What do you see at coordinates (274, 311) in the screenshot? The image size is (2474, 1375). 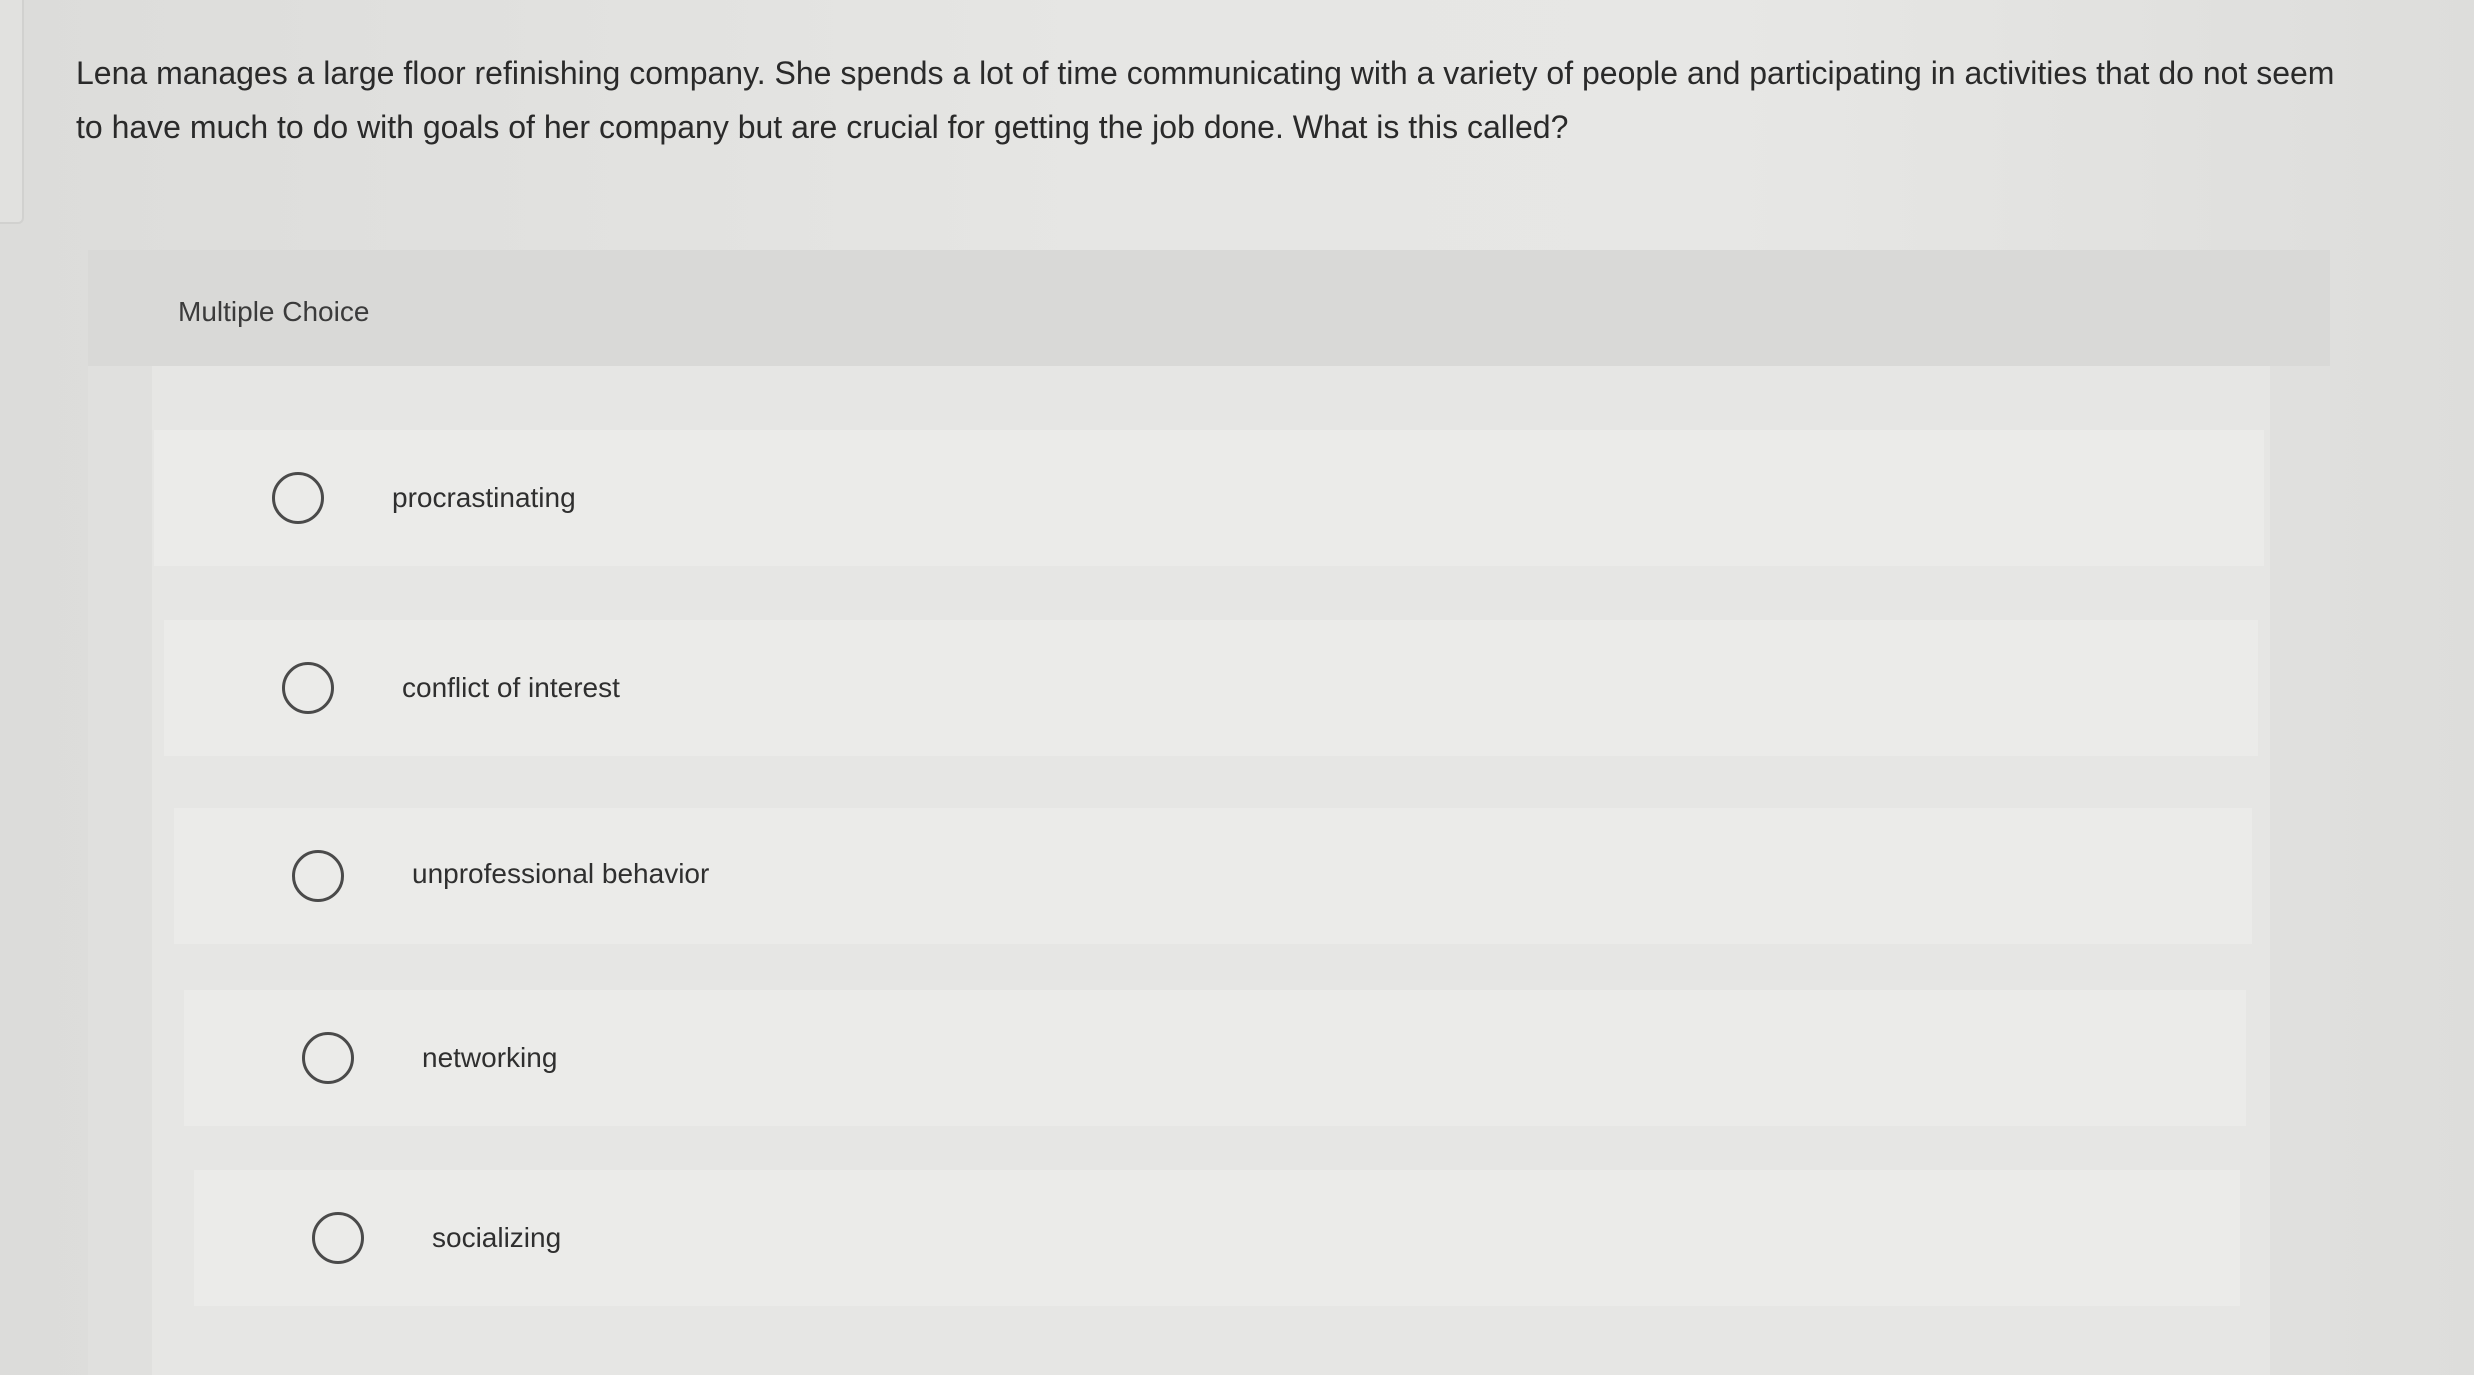 I see `multiple-choice-label: Multiple Choice` at bounding box center [274, 311].